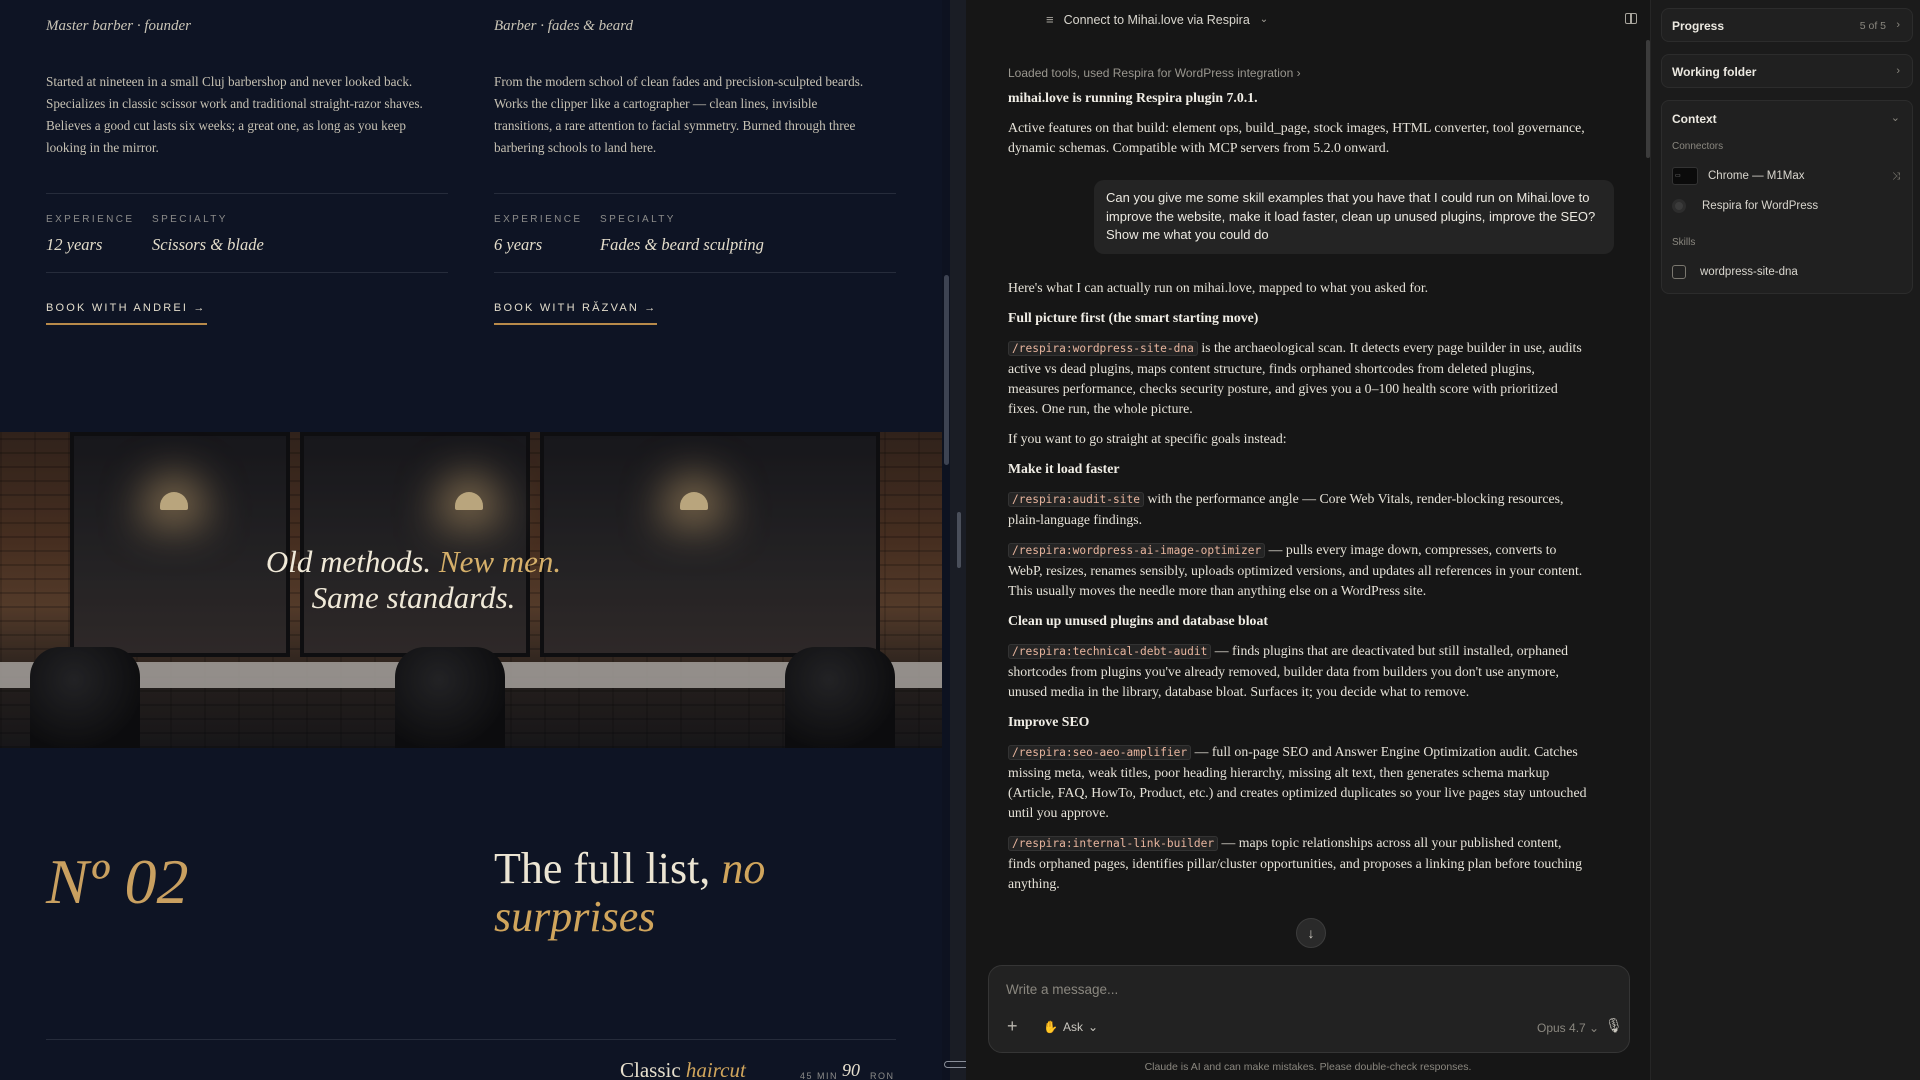  I want to click on progress-title: Progress, so click(1698, 26).